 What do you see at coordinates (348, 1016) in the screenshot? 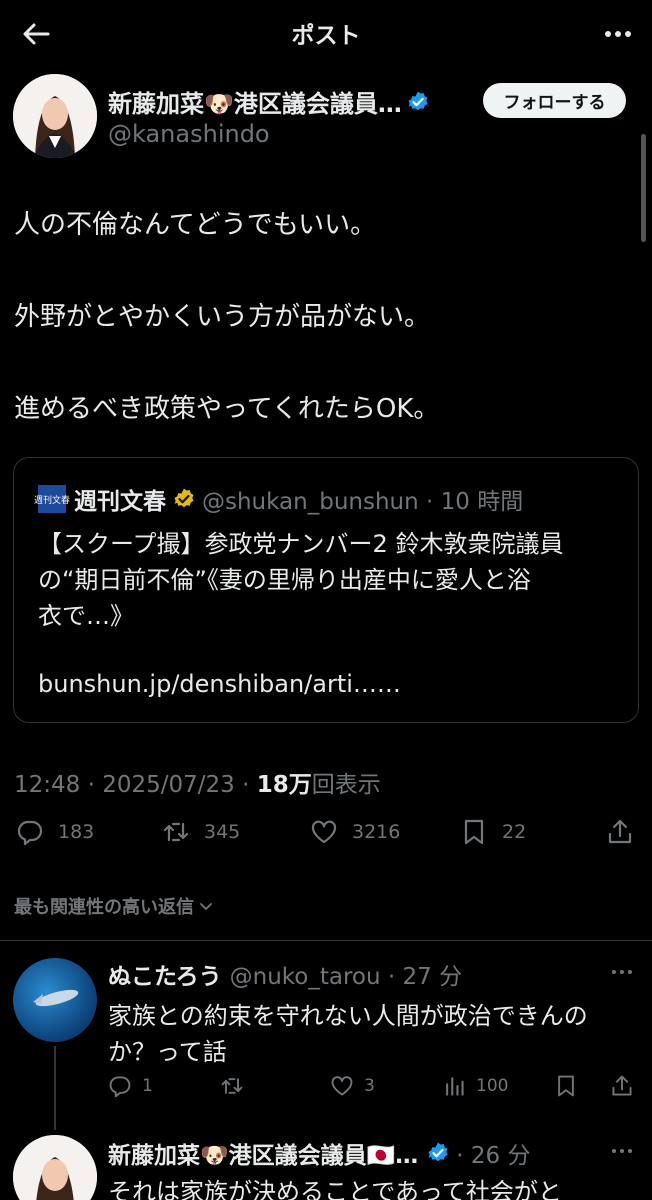
I see `reply-text-line: 家族との約束を守れない人間が政治できんの` at bounding box center [348, 1016].